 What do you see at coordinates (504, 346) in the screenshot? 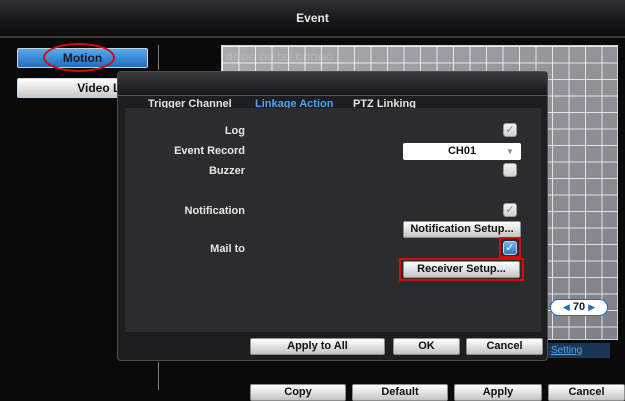
I see `dialog-cancel-button: Cancel` at bounding box center [504, 346].